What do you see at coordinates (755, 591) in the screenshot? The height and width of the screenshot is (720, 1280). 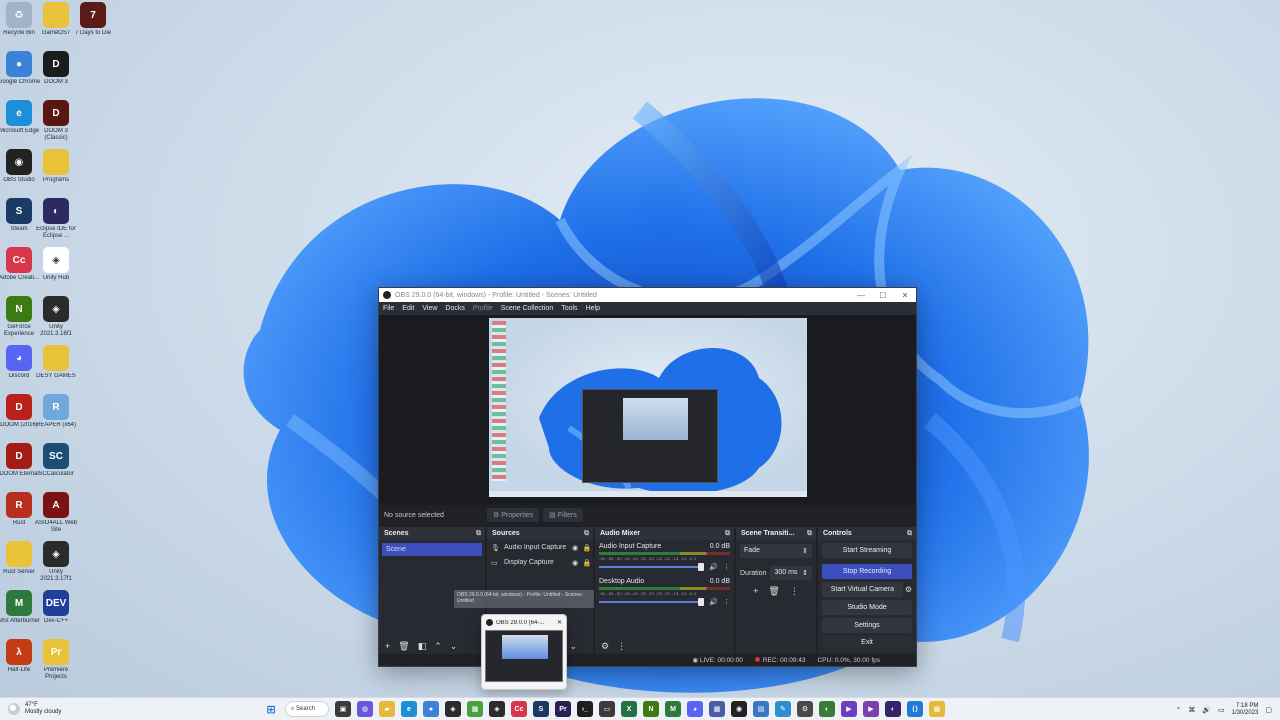 I see `add-transition-icon: +` at bounding box center [755, 591].